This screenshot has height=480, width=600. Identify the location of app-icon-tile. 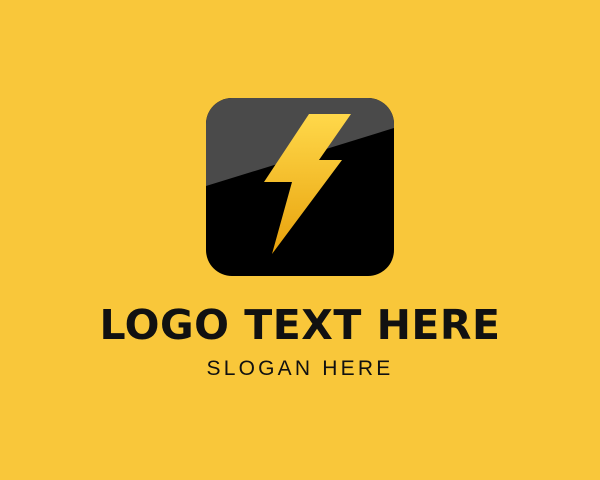
(300, 187).